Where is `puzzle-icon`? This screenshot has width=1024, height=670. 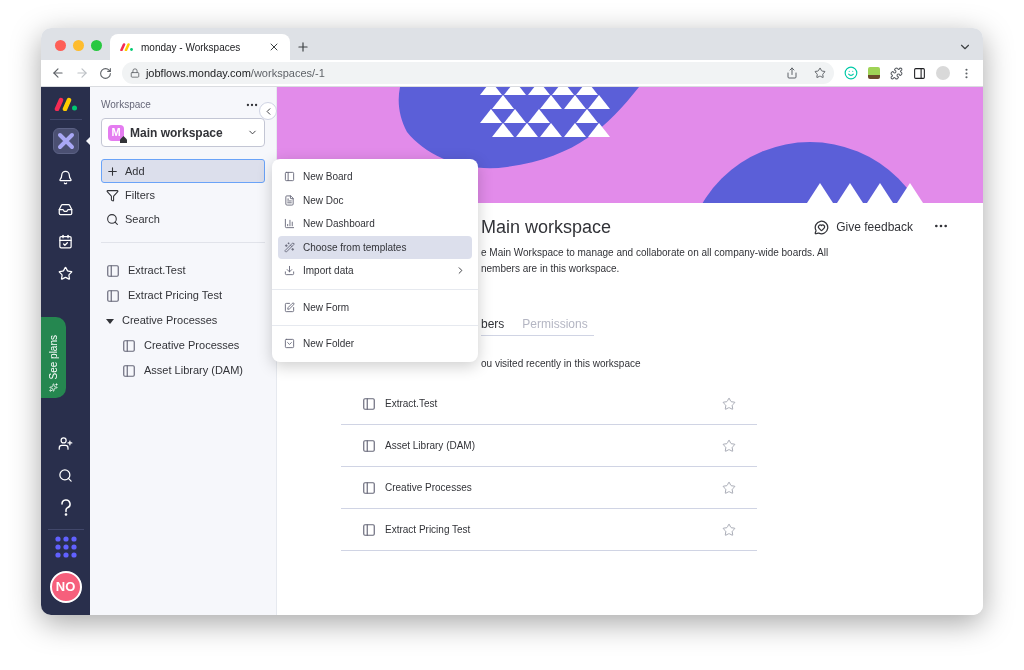
puzzle-icon is located at coordinates (897, 73).